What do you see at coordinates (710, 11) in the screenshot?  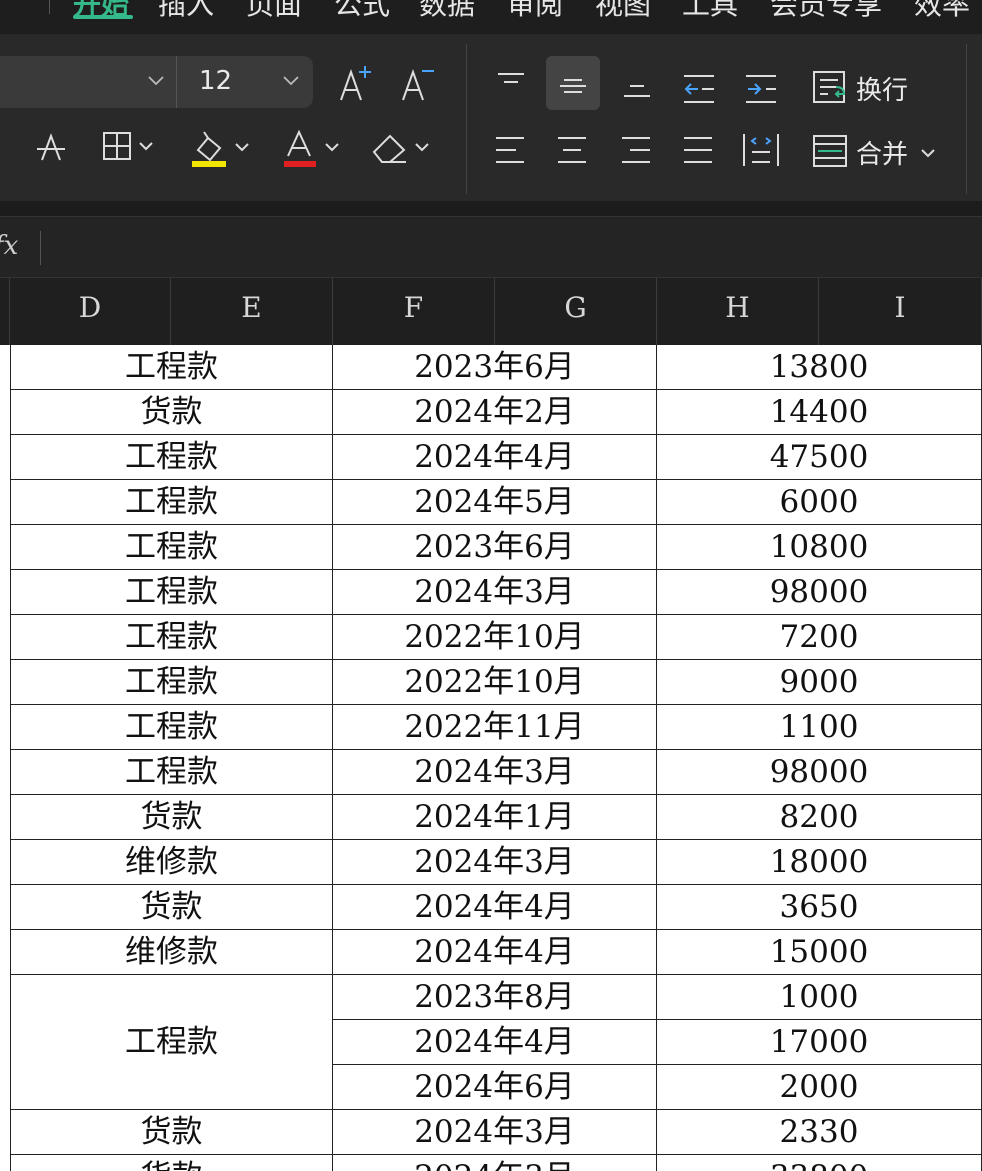 I see `menu-tab-7: 工具` at bounding box center [710, 11].